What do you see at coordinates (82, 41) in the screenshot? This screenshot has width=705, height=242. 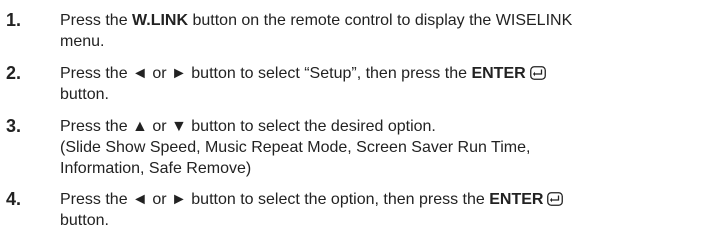 I see `step-line: menu.` at bounding box center [82, 41].